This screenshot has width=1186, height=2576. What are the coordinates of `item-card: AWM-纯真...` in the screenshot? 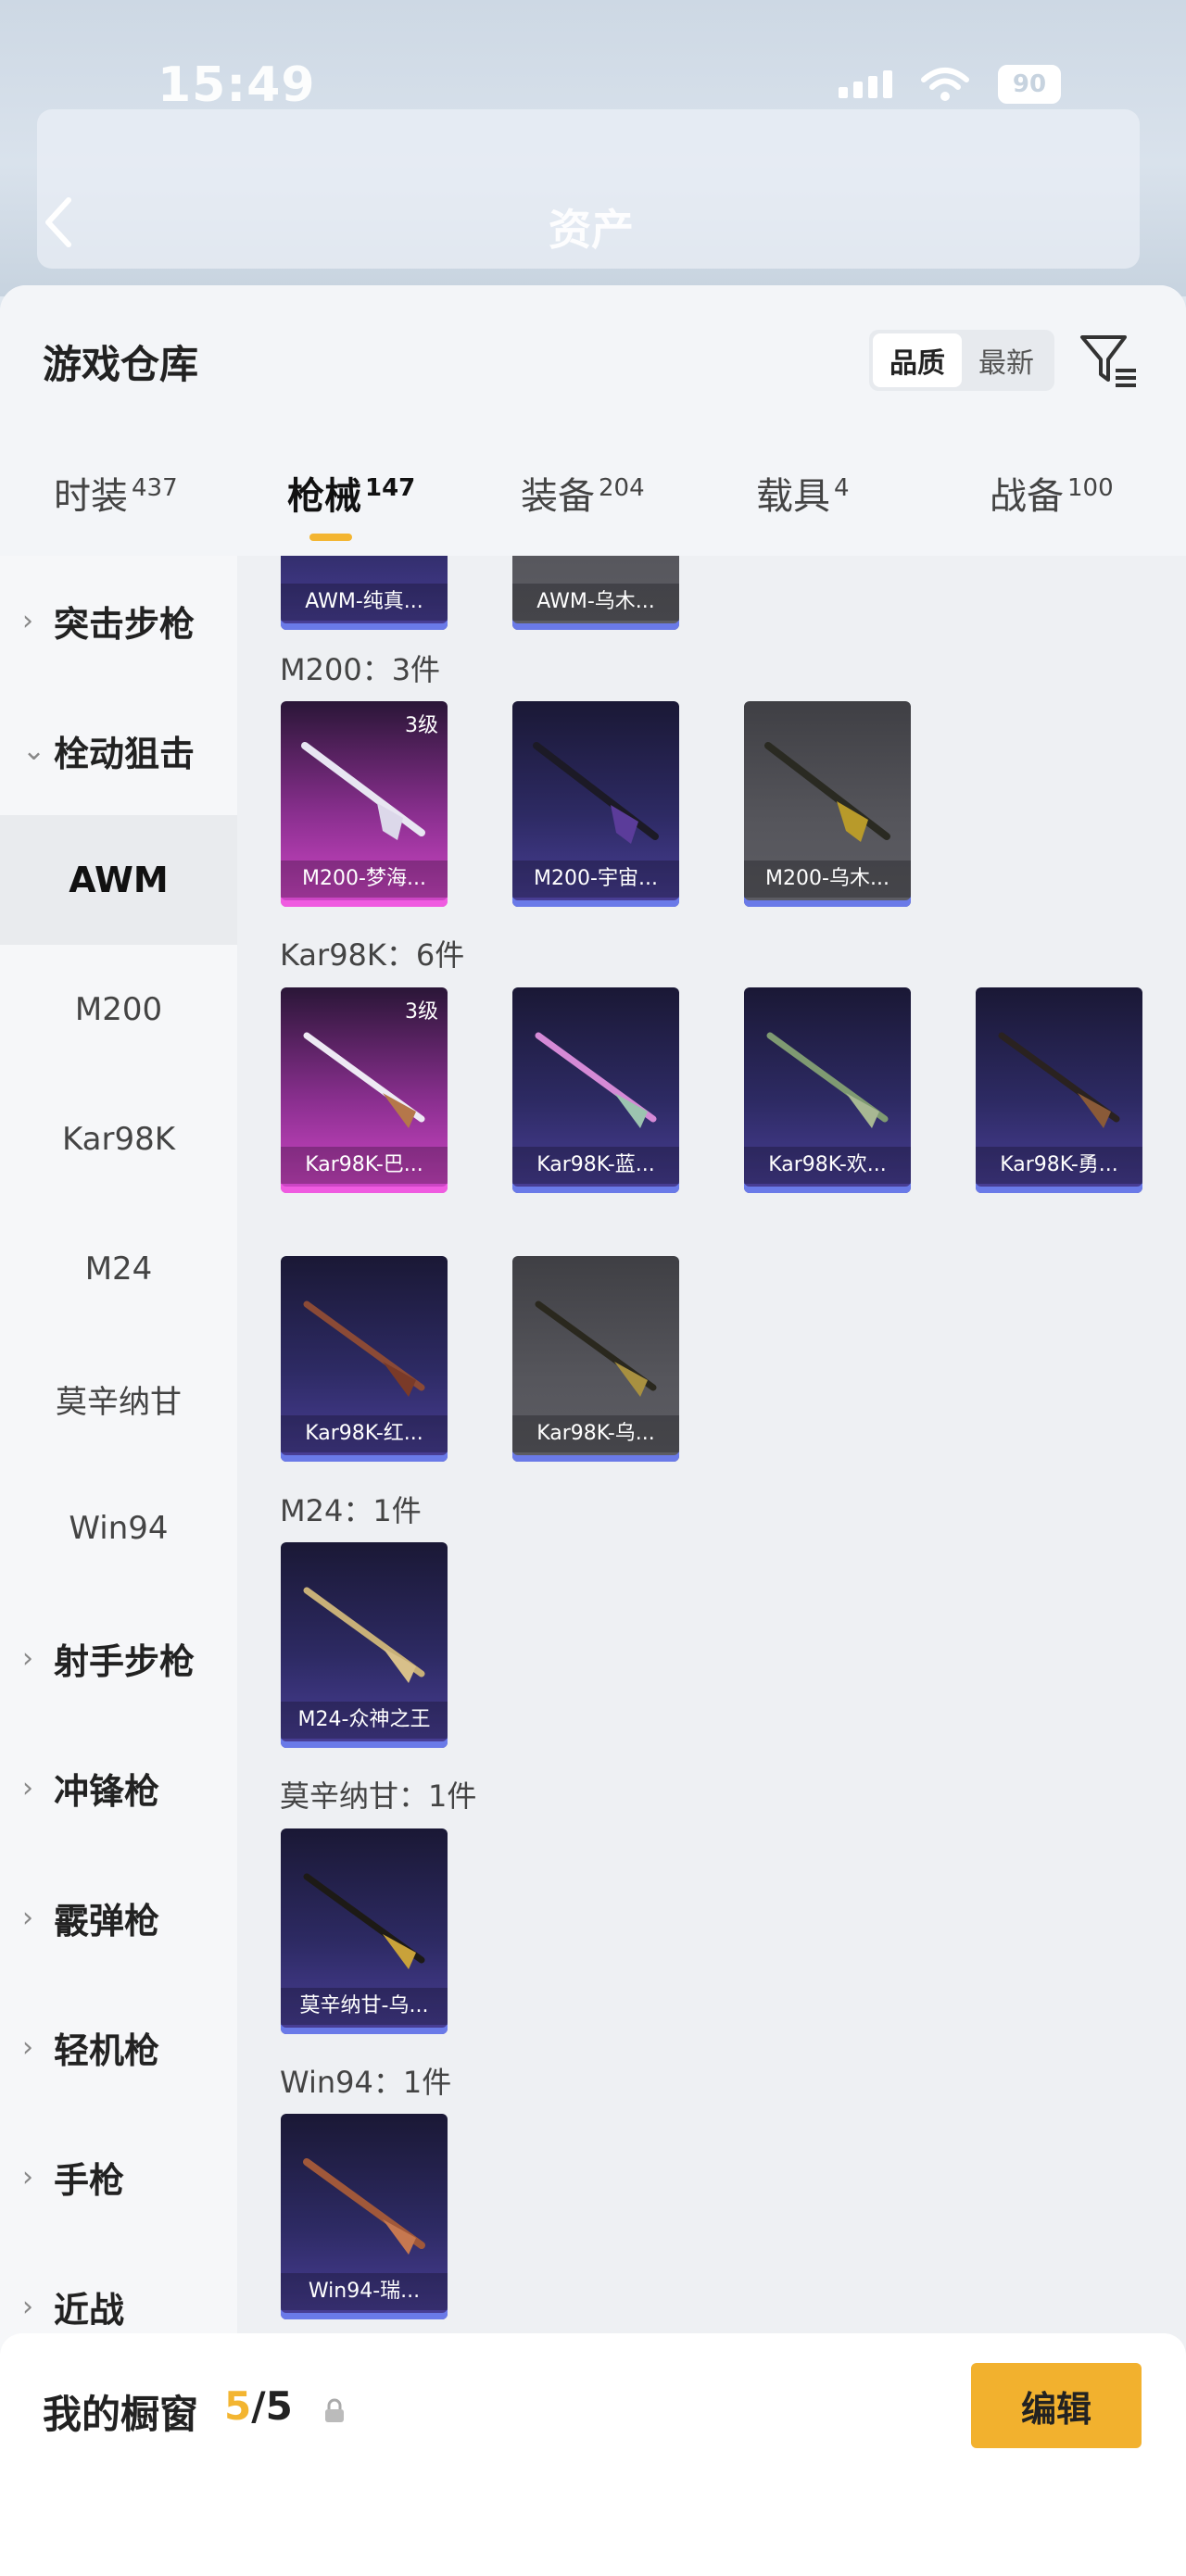 It's located at (364, 593).